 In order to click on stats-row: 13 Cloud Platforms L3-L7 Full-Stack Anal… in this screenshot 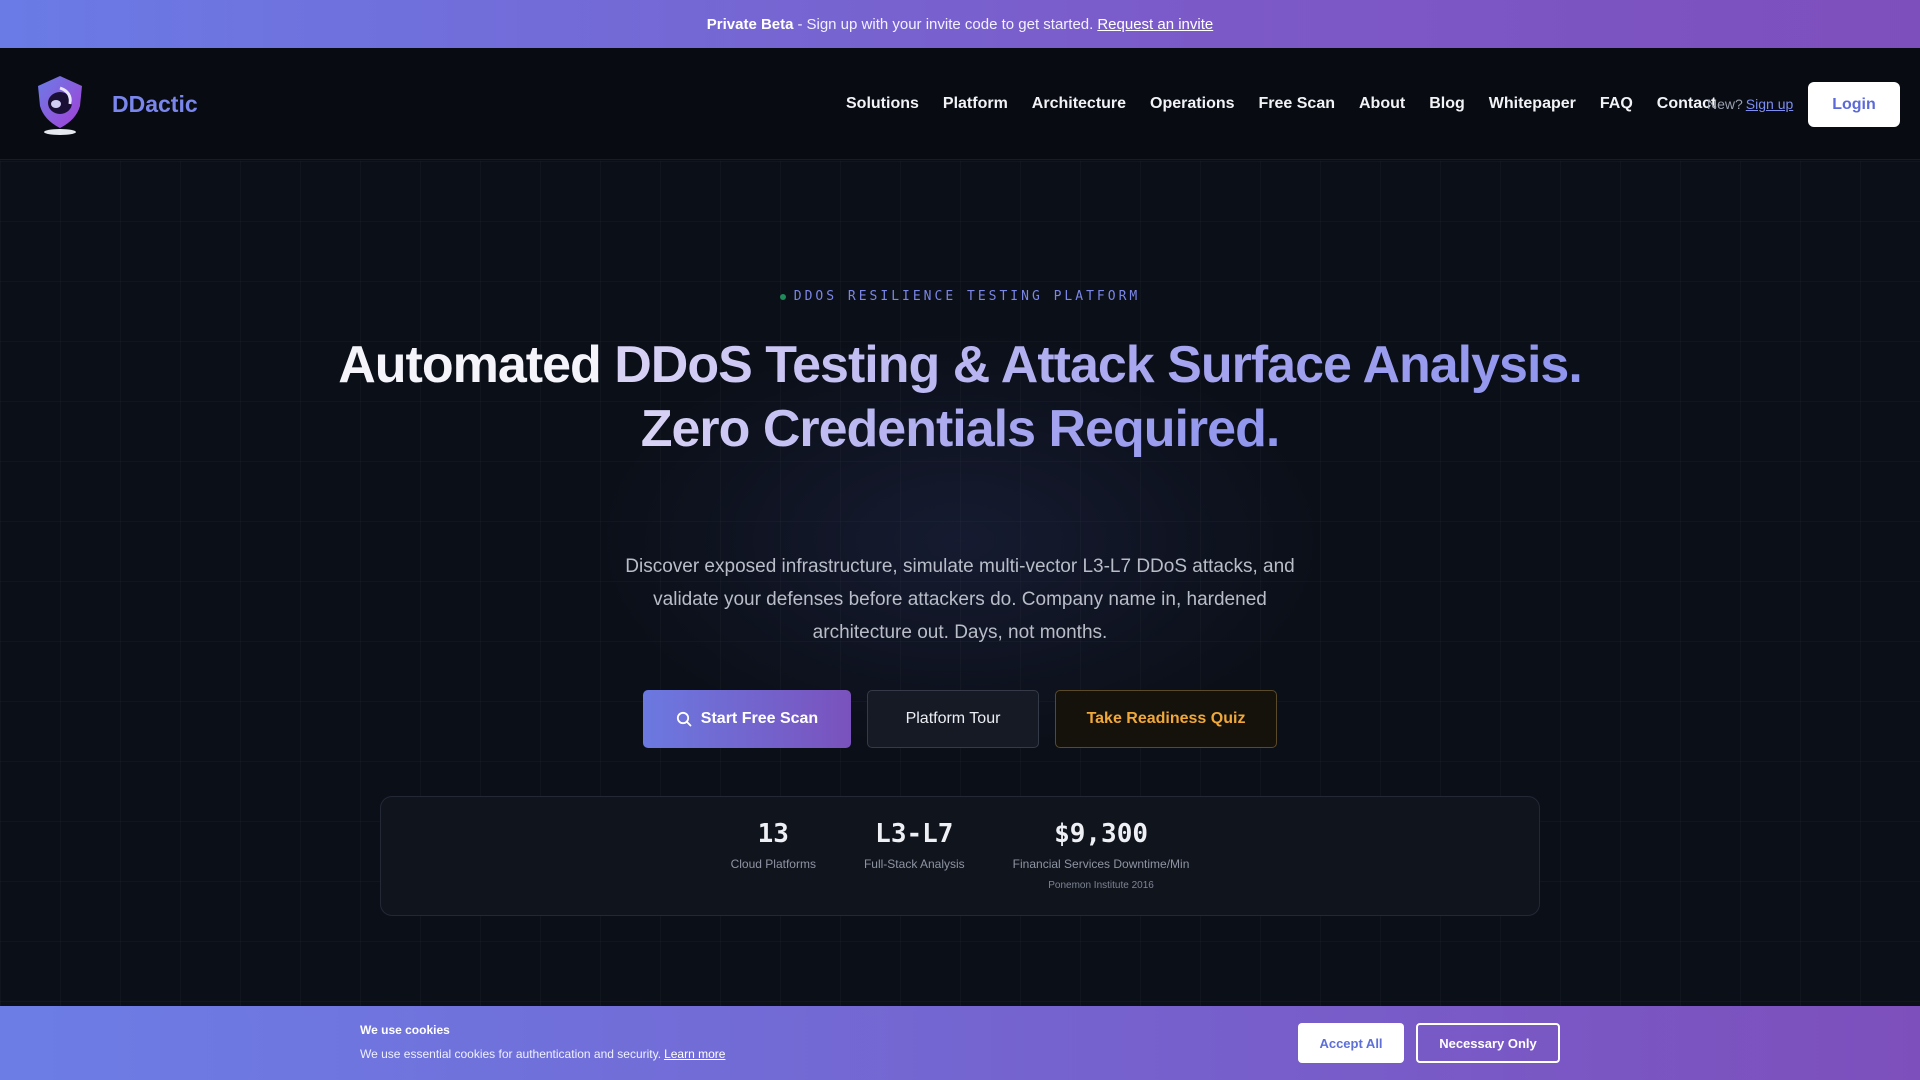, I will do `click(960, 855)`.